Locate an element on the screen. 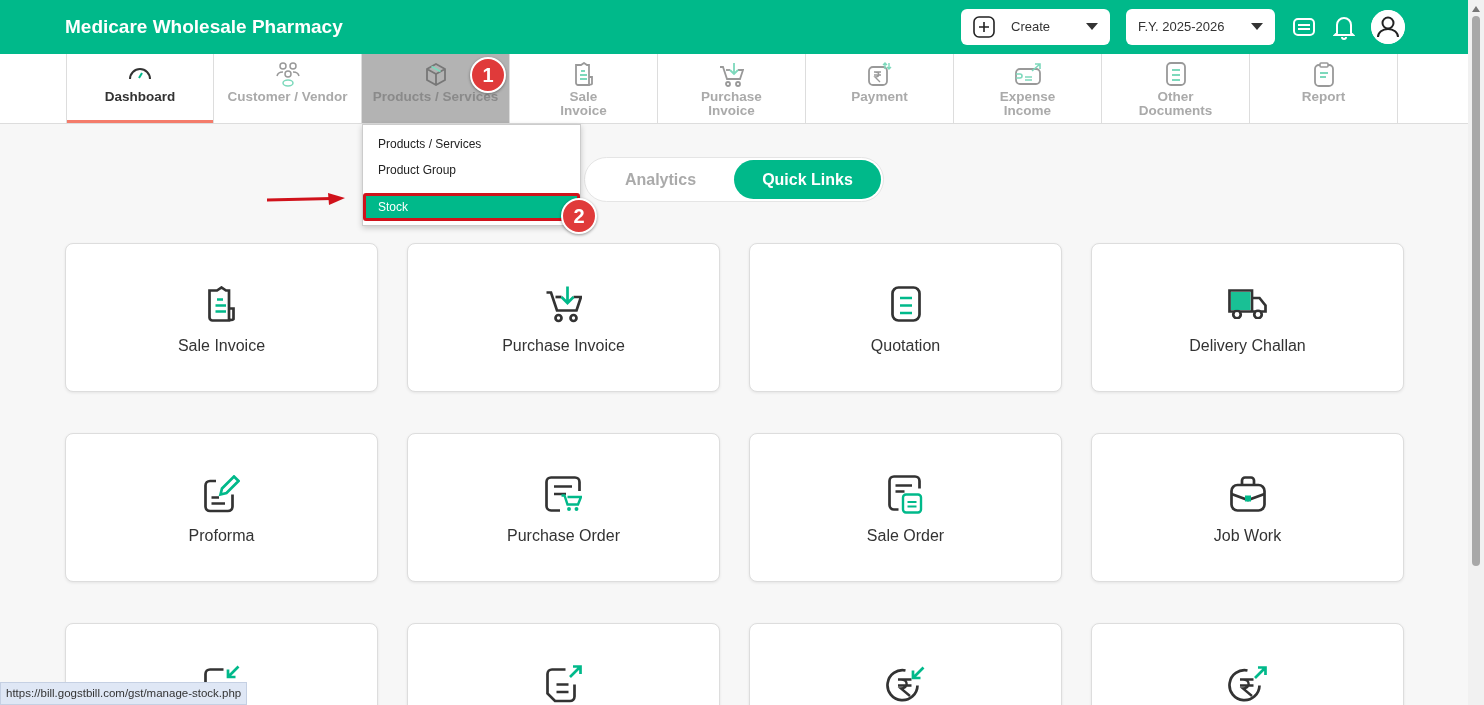 Image resolution: width=1484 pixels, height=705 pixels. quick-link-card: Sale Invoice is located at coordinates (221, 317).